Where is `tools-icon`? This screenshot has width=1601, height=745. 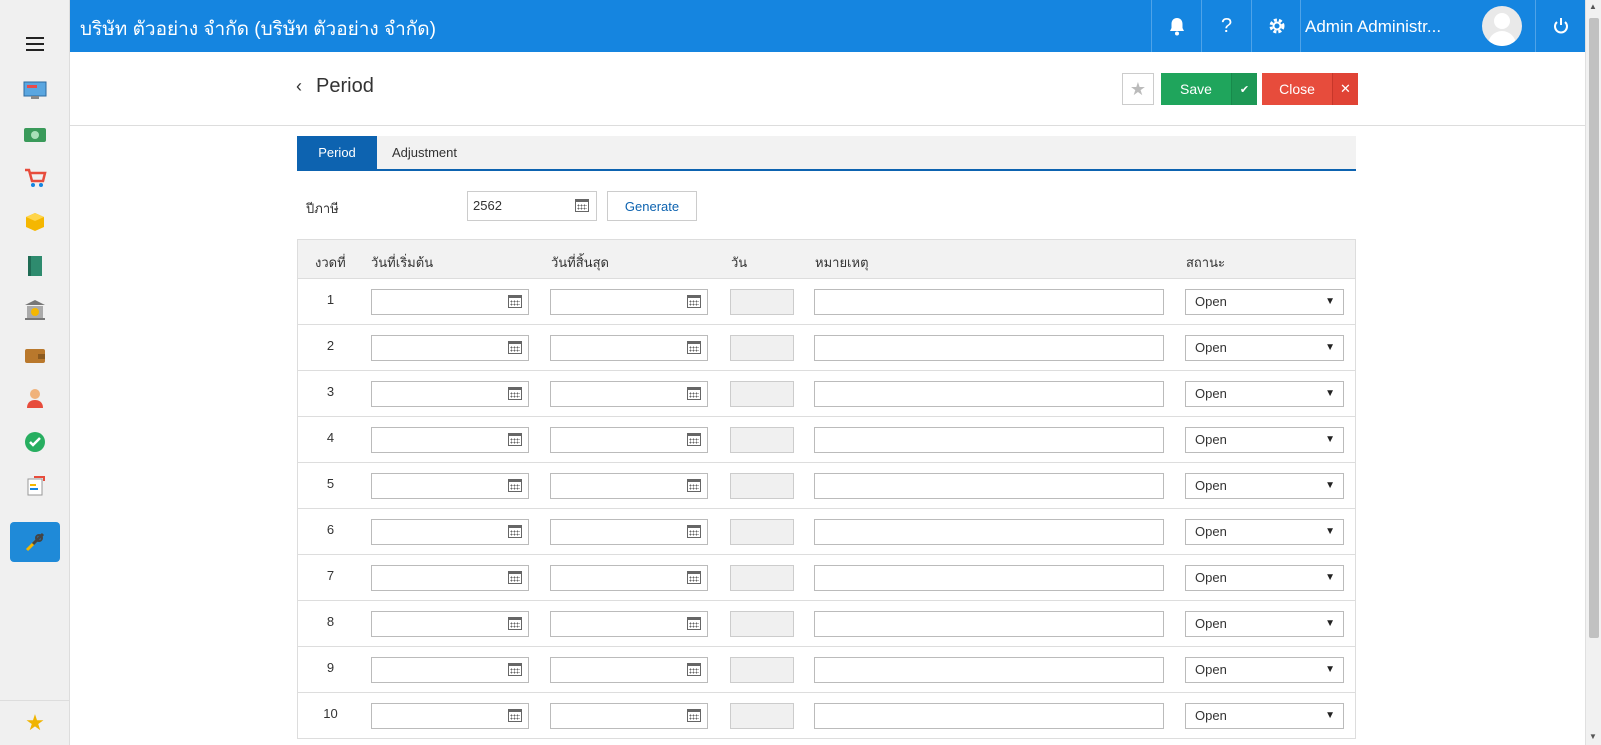 tools-icon is located at coordinates (35, 542).